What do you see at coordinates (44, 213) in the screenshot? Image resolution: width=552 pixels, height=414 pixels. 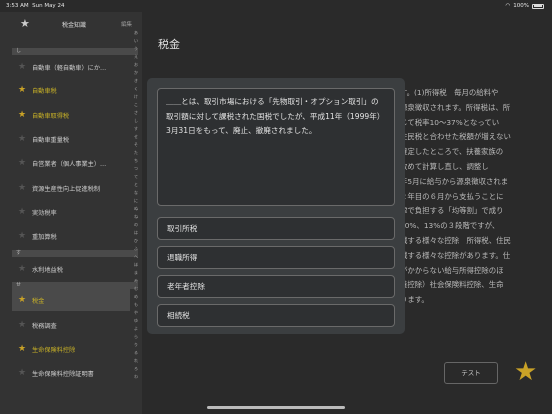 I see `list-item-label: 実効税率` at bounding box center [44, 213].